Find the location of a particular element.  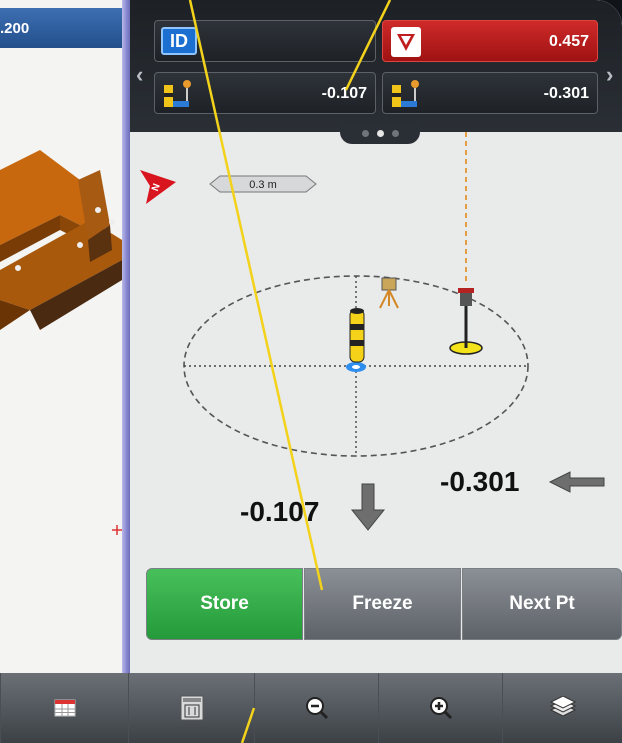

panel-divider is located at coordinates (126, 336).